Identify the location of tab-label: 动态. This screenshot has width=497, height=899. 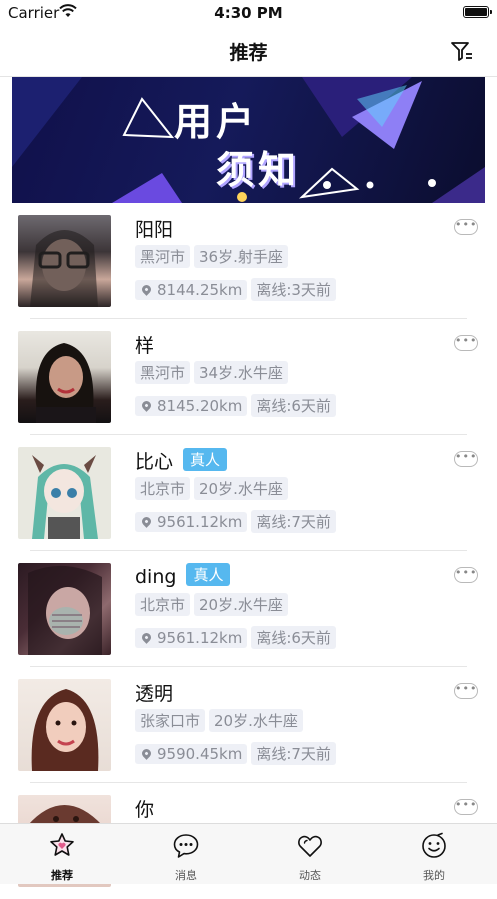
(310, 875).